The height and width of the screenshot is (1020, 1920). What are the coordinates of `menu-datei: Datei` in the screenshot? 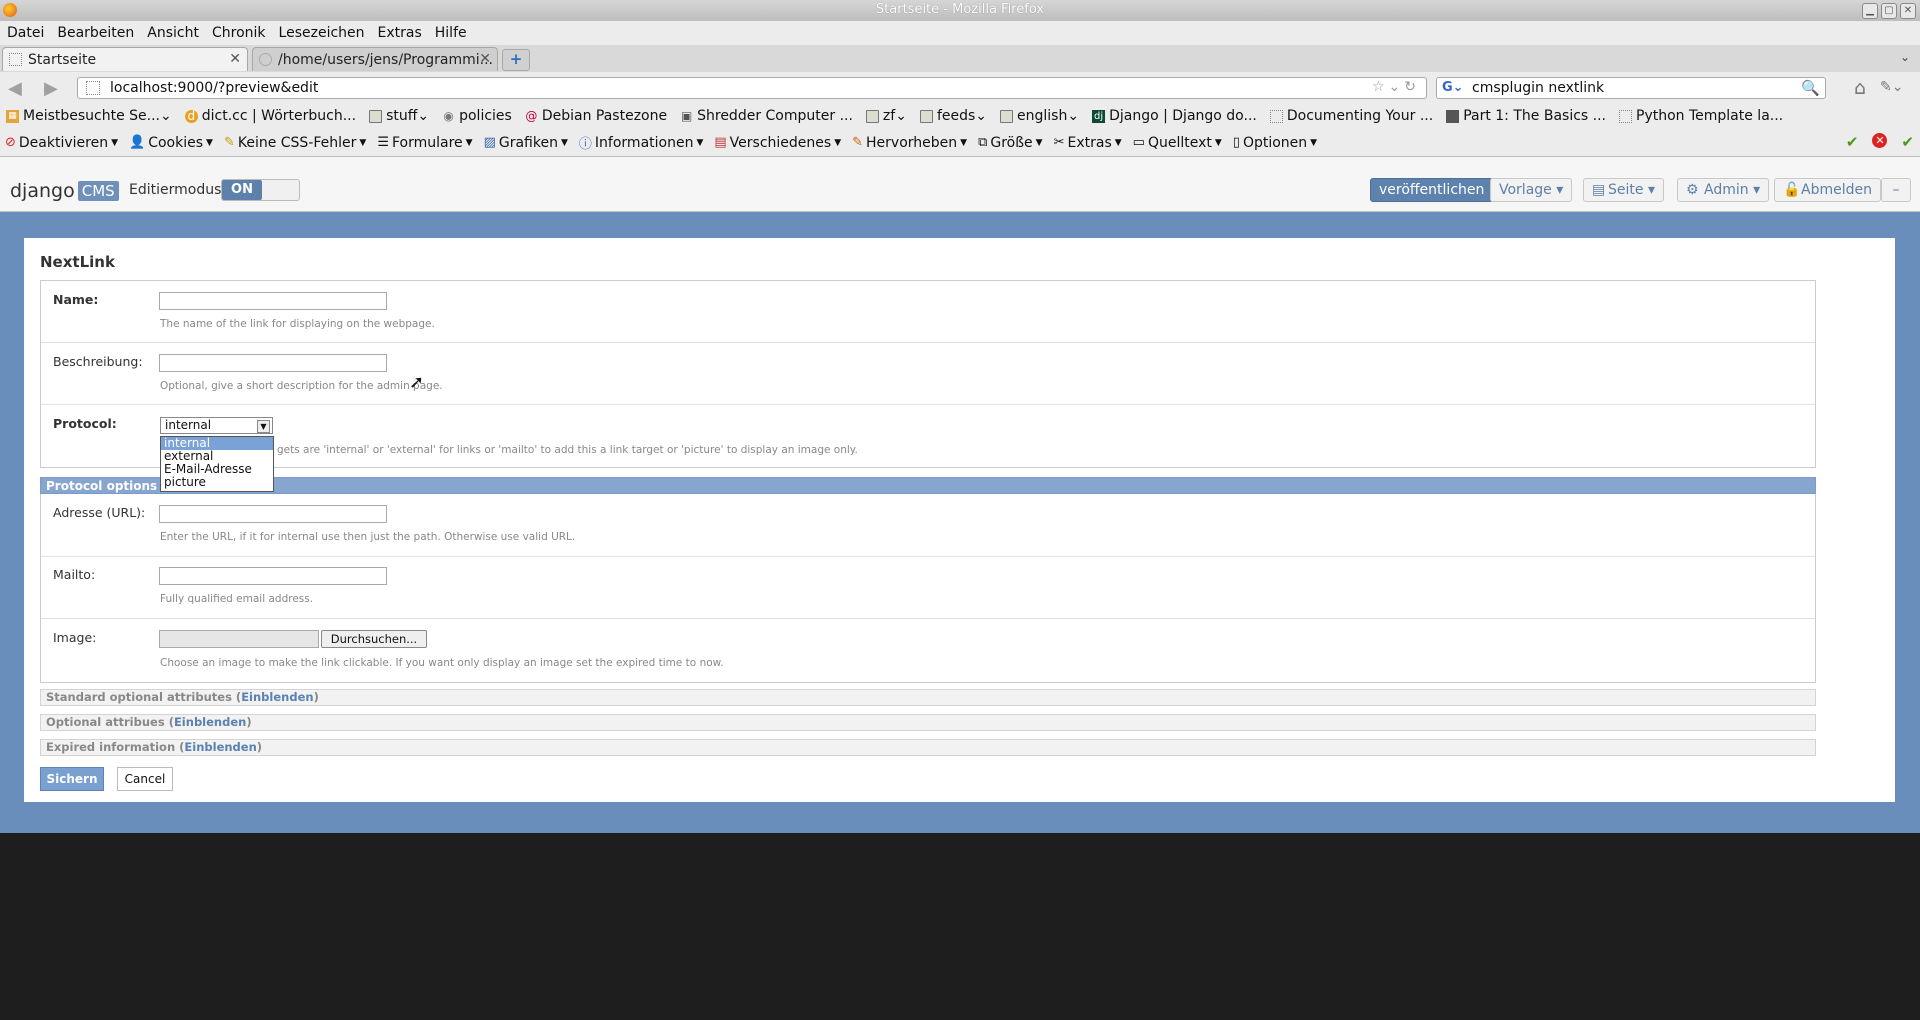 It's located at (25, 33).